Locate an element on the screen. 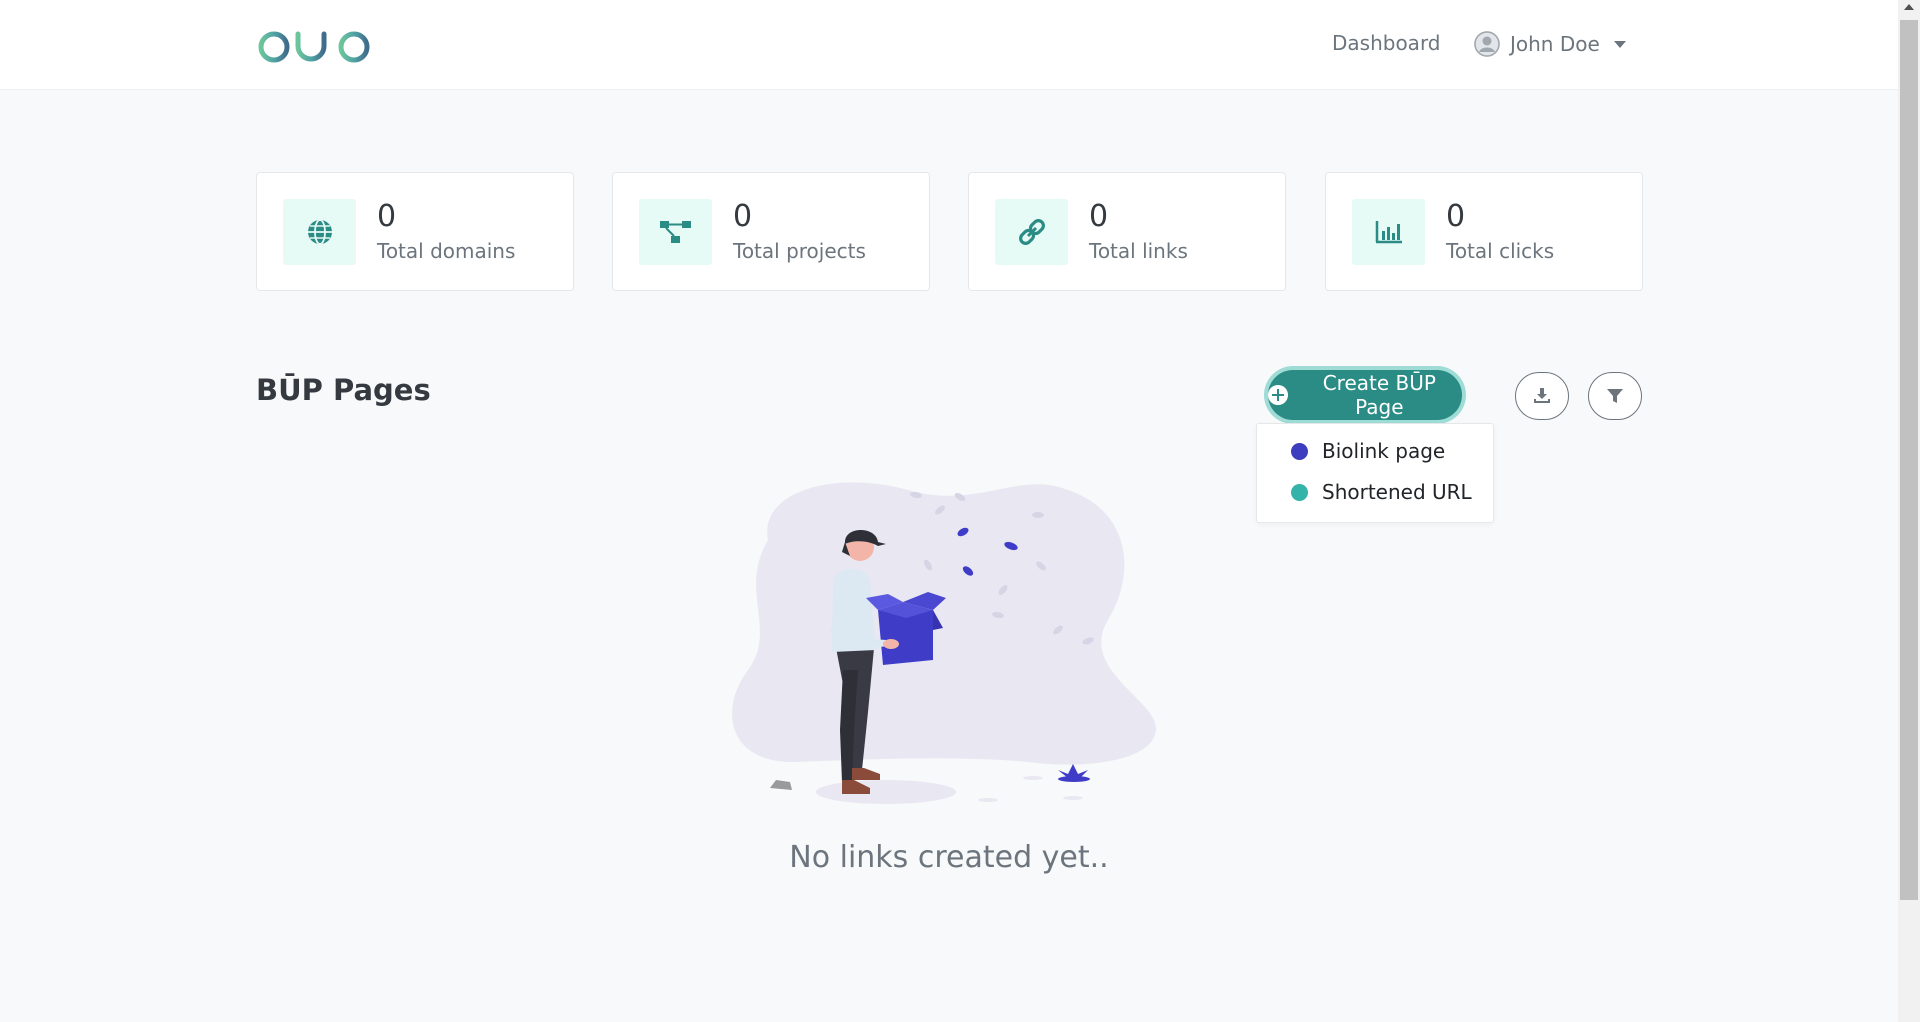 This screenshot has height=1022, width=1920. scroll-thumb is located at coordinates (1909, 460).